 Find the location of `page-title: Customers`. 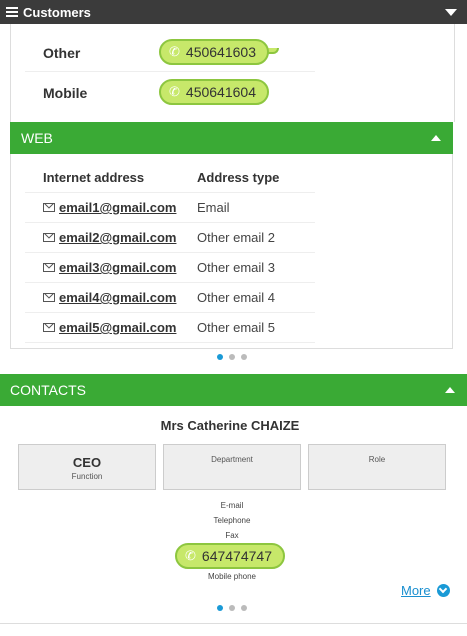

page-title: Customers is located at coordinates (57, 12).